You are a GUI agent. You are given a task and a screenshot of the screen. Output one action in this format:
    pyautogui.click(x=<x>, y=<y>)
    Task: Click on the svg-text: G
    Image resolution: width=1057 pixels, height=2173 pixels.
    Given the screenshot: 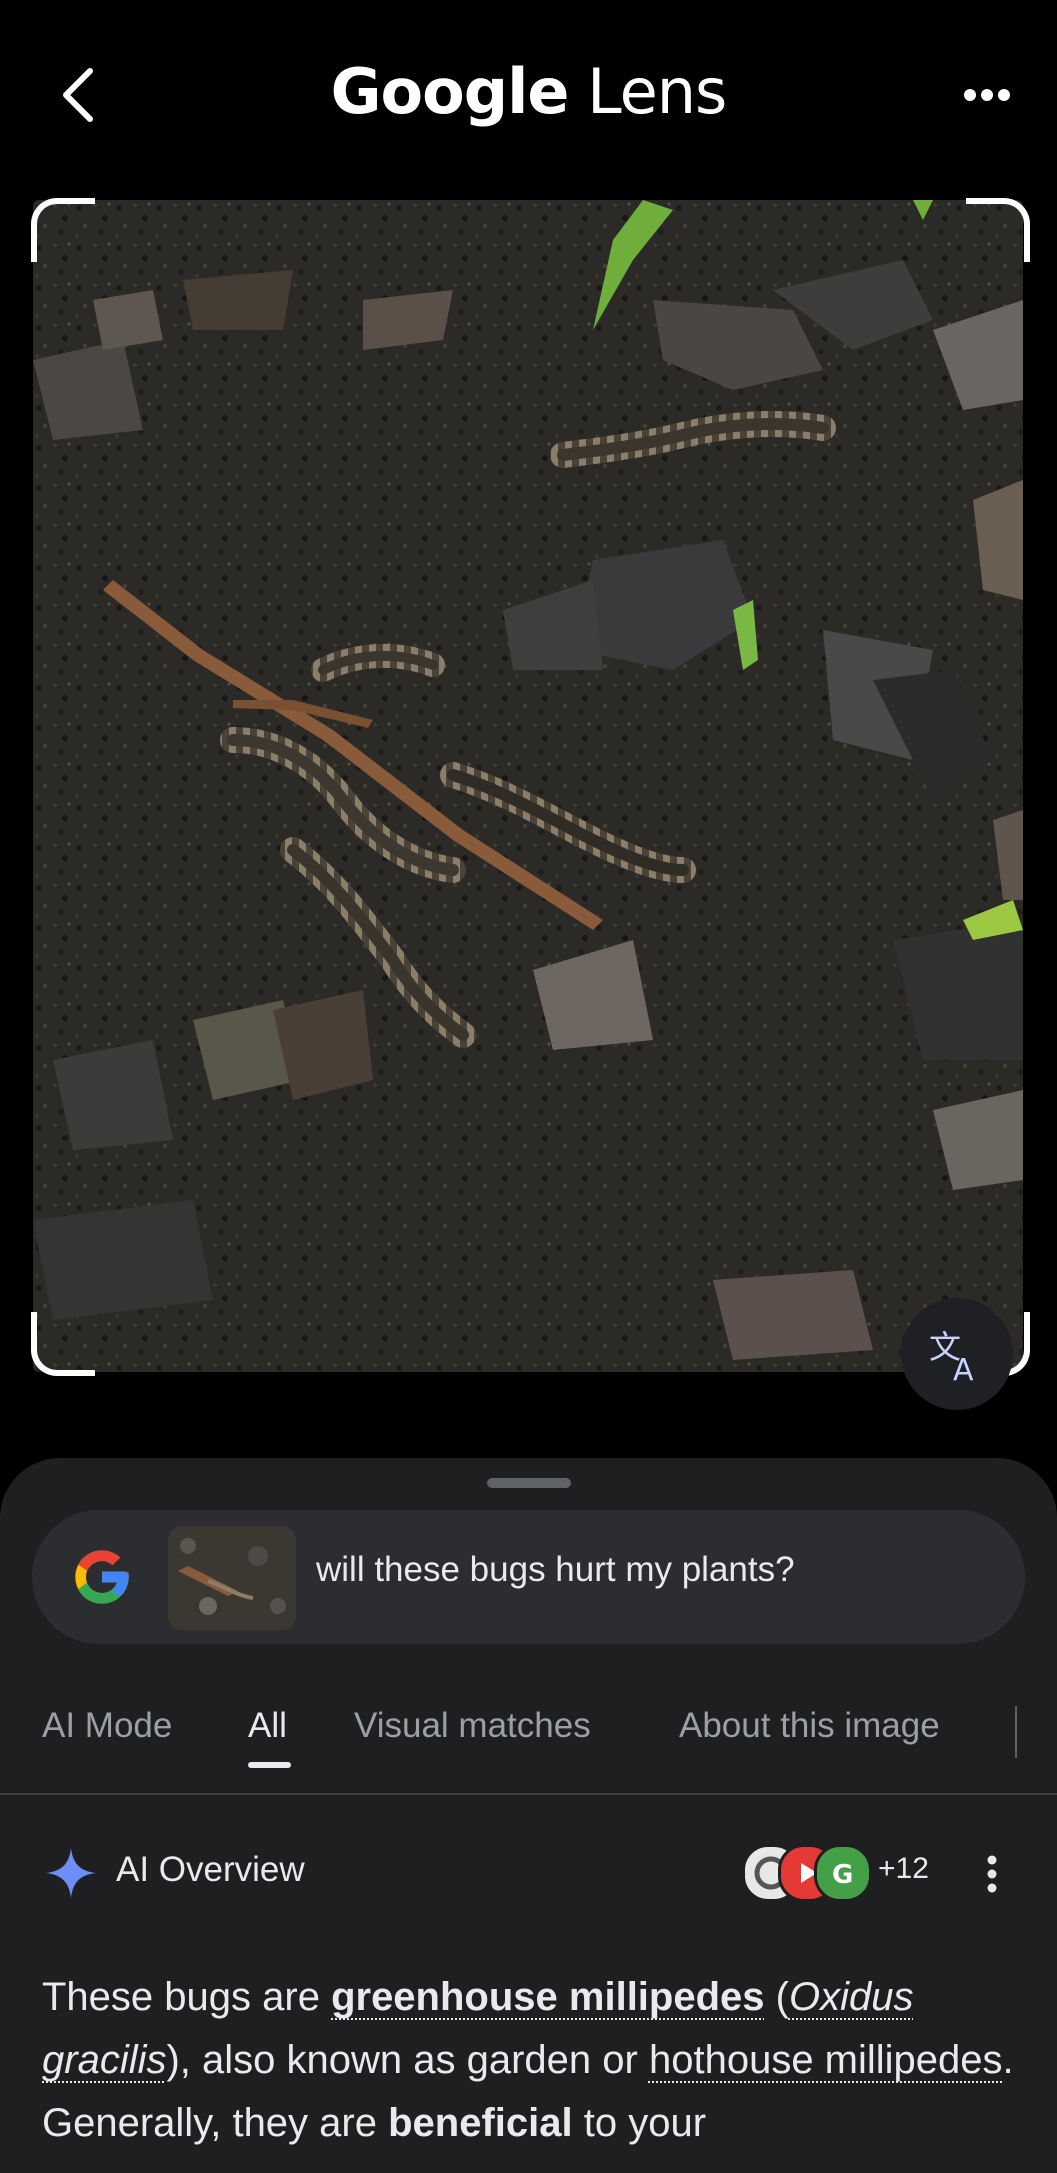 What is the action you would take?
    pyautogui.click(x=842, y=1875)
    